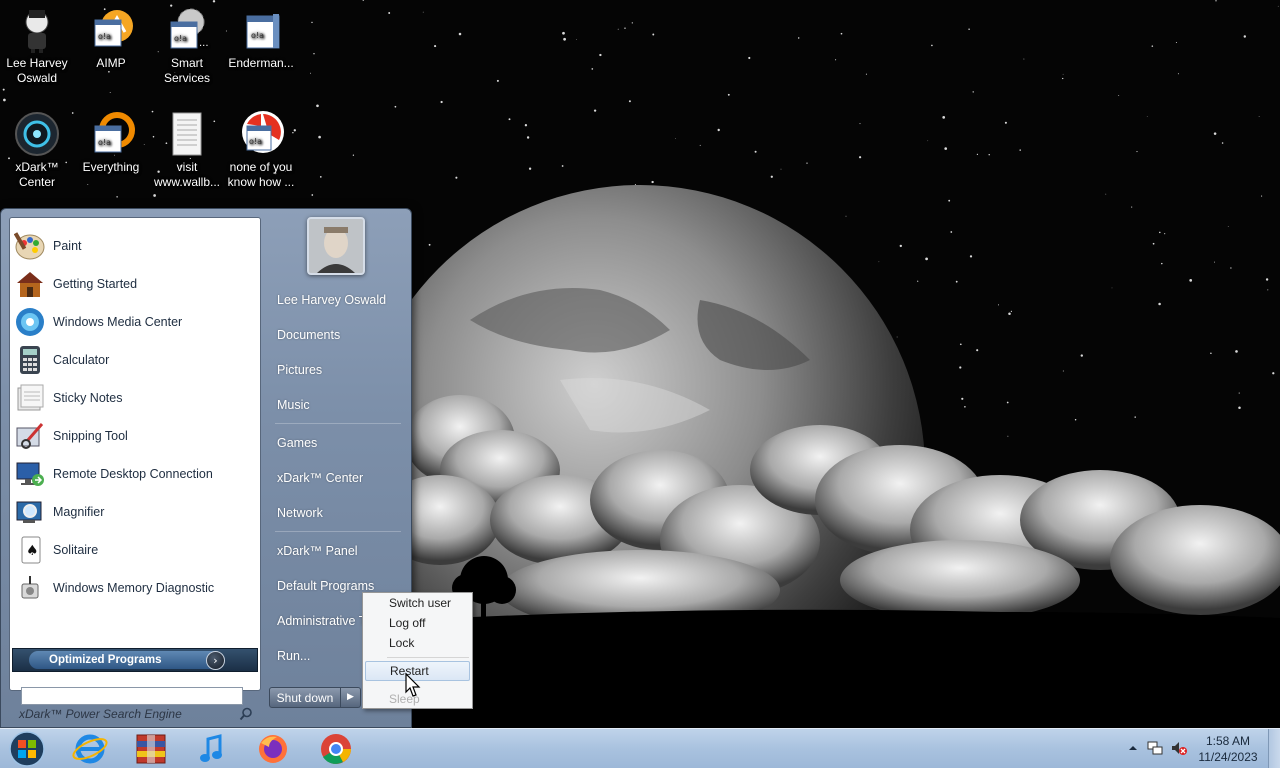 The height and width of the screenshot is (768, 1280). What do you see at coordinates (1133, 748) in the screenshot?
I see `chevron-up-icon` at bounding box center [1133, 748].